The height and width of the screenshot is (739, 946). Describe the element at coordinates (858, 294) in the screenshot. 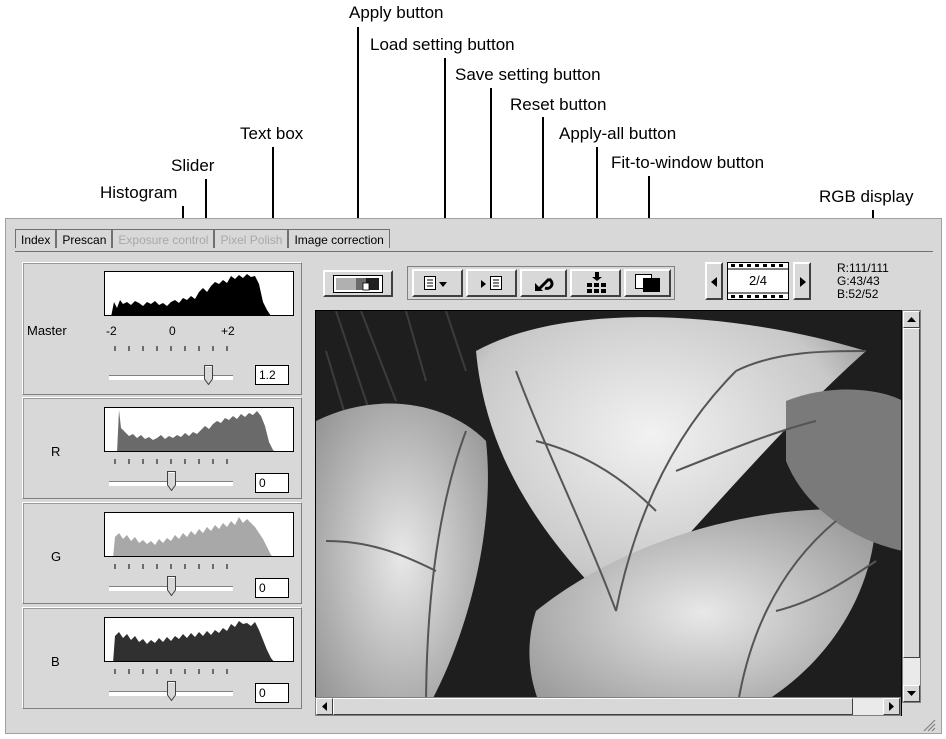

I see `rgb-b-value: B:52/52` at that location.